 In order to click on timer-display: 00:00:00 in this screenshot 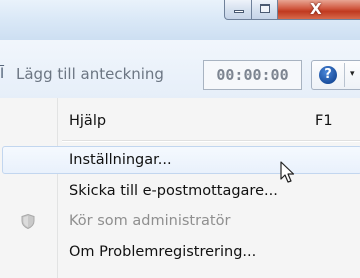, I will do `click(252, 75)`.